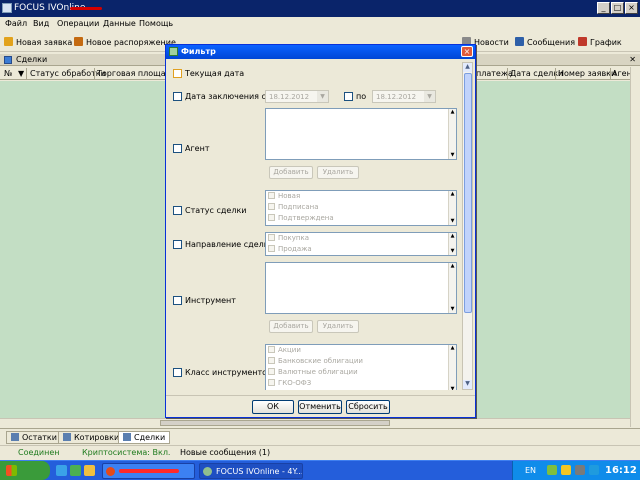  I want to click on agent-label: Агент, so click(197, 148).